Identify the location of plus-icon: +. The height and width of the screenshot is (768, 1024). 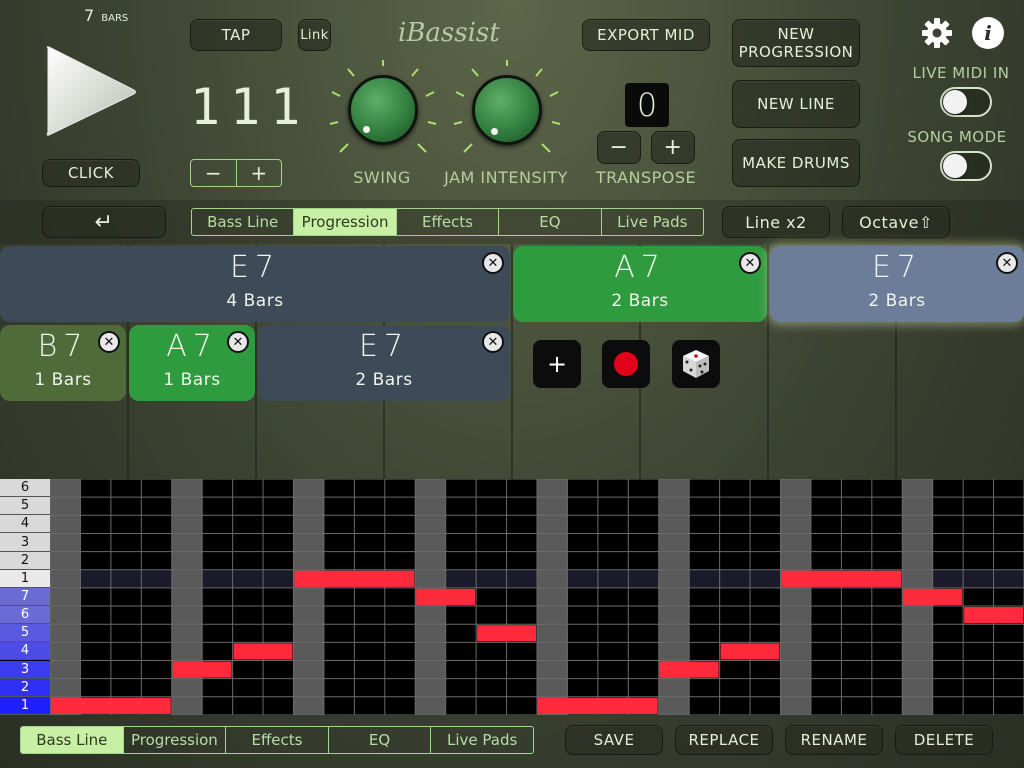
(557, 364).